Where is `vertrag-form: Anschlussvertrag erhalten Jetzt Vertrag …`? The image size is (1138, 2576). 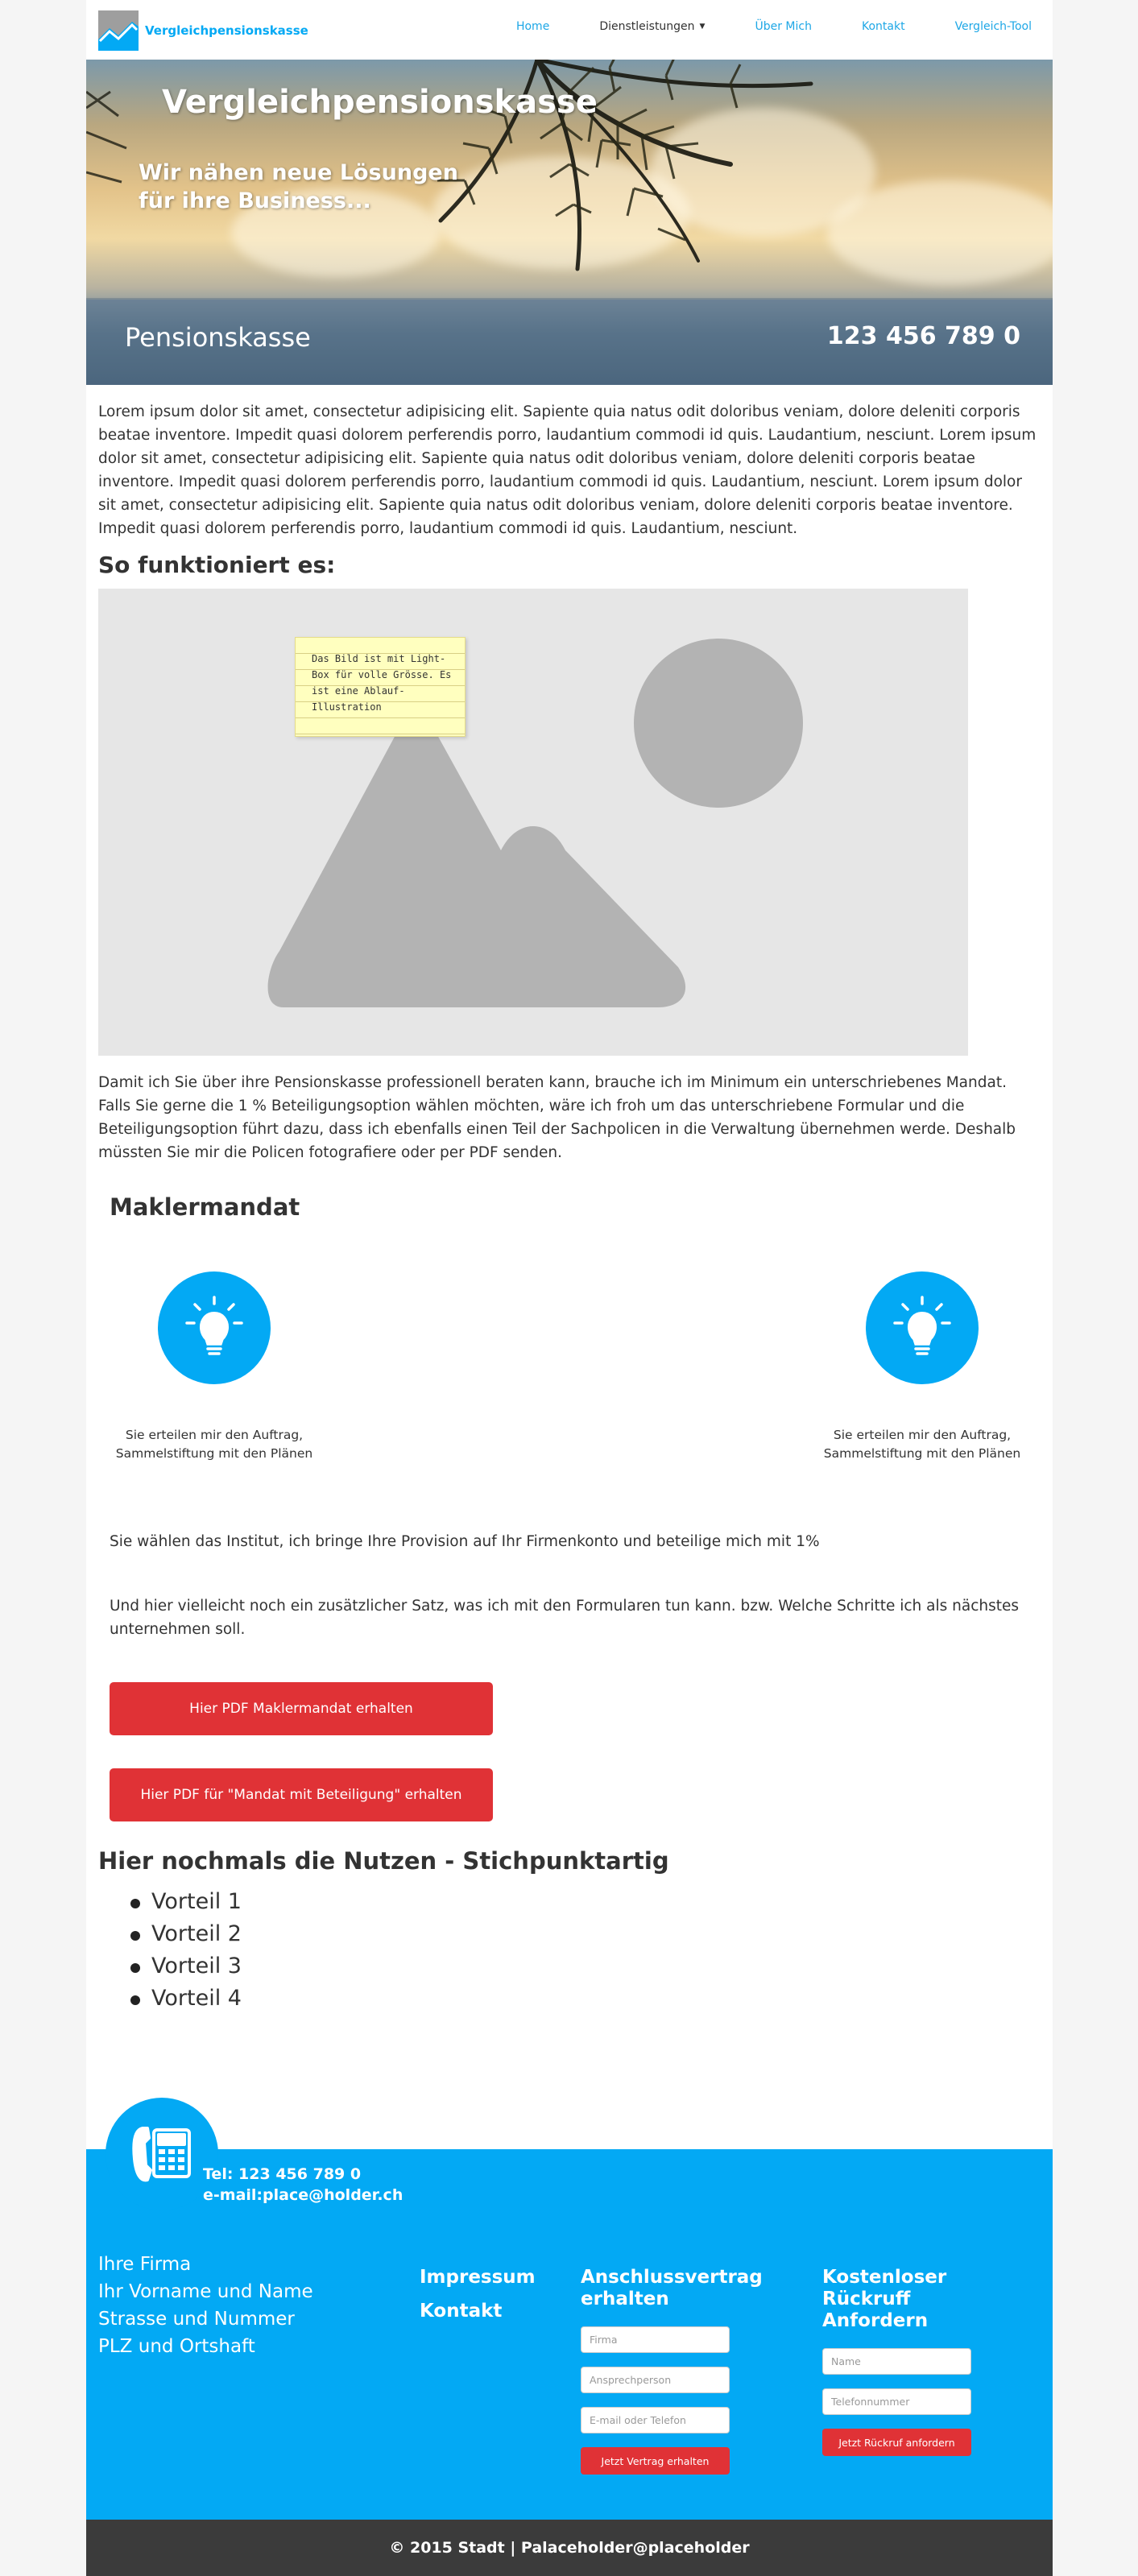
vertrag-form: Anschlussvertrag erhalten Jetzt Vertrag … is located at coordinates (677, 2371).